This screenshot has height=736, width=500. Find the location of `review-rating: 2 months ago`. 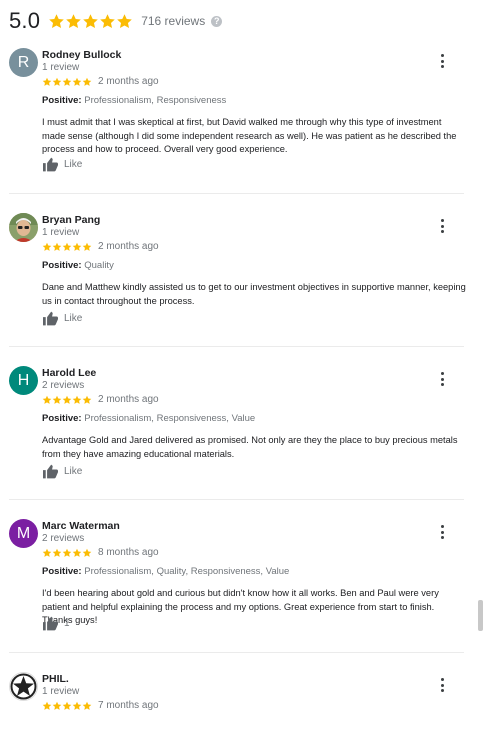

review-rating: 2 months ago is located at coordinates (100, 81).